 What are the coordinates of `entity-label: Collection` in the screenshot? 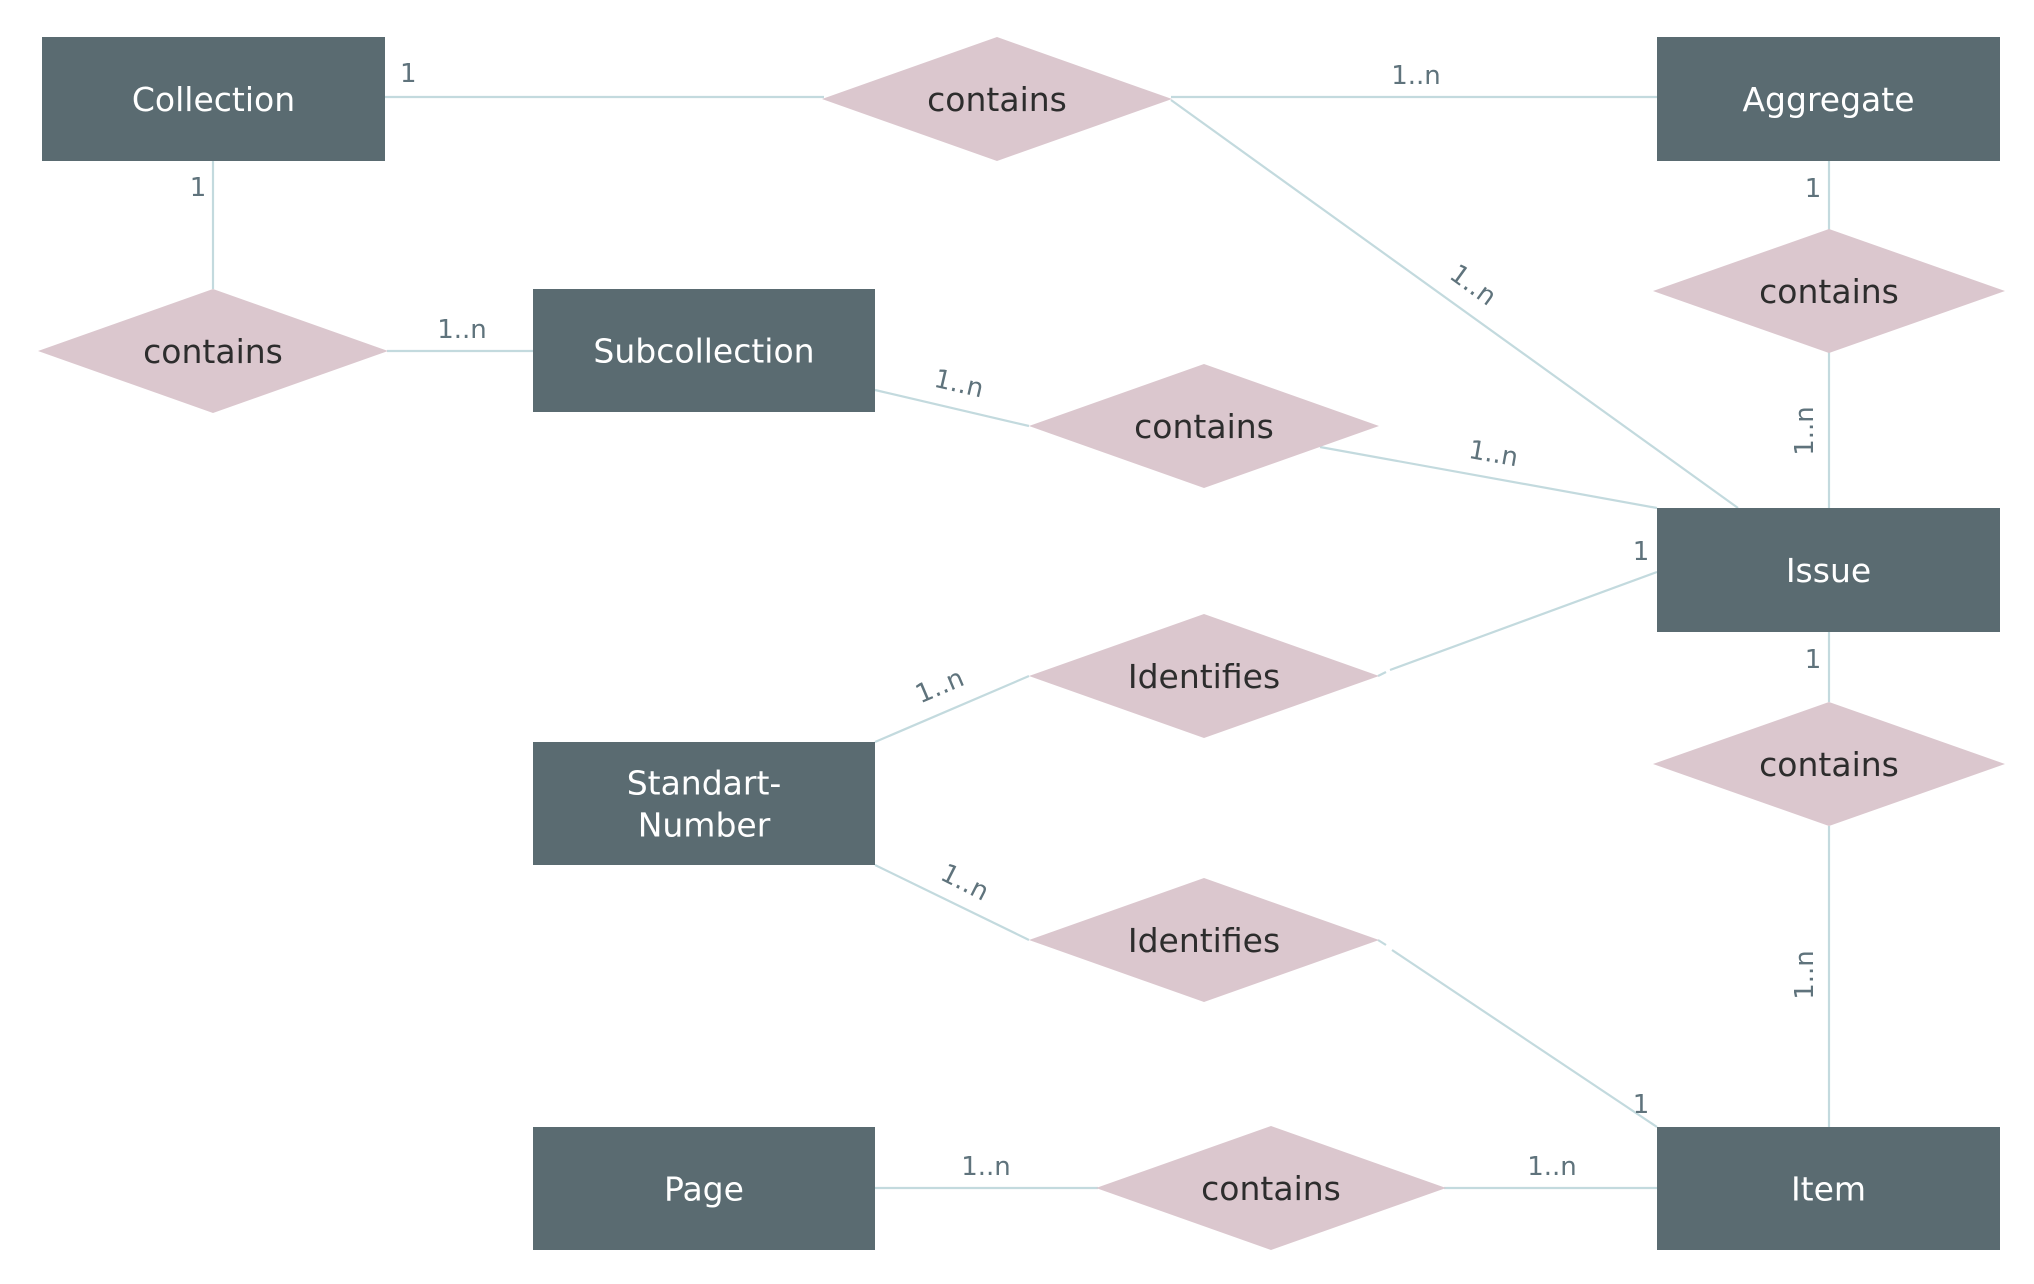 It's located at (213, 99).